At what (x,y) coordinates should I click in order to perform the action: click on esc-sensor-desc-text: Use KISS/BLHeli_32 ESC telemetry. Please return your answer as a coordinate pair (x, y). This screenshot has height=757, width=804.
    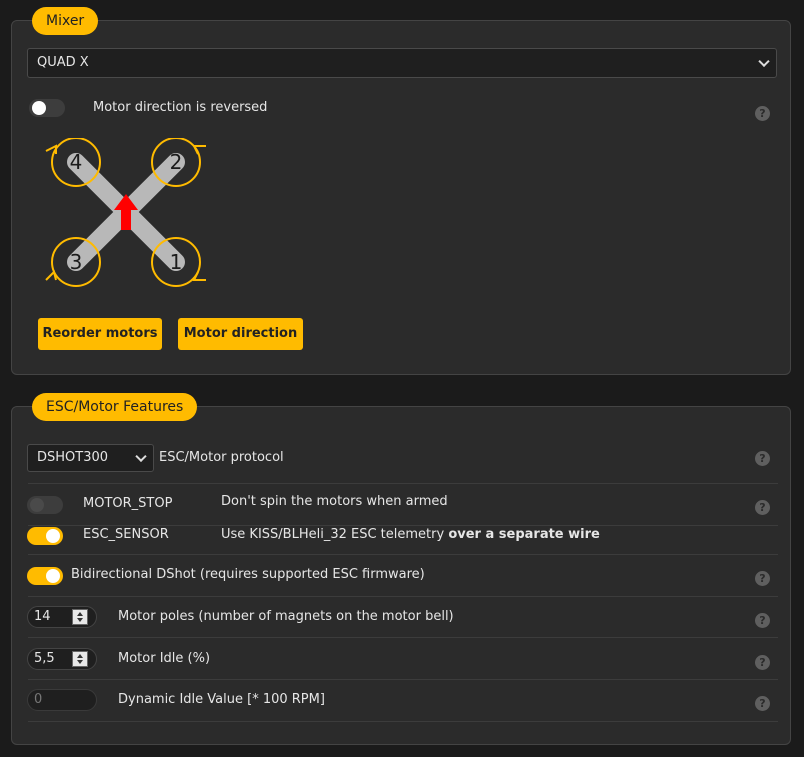
    Looking at the image, I should click on (335, 534).